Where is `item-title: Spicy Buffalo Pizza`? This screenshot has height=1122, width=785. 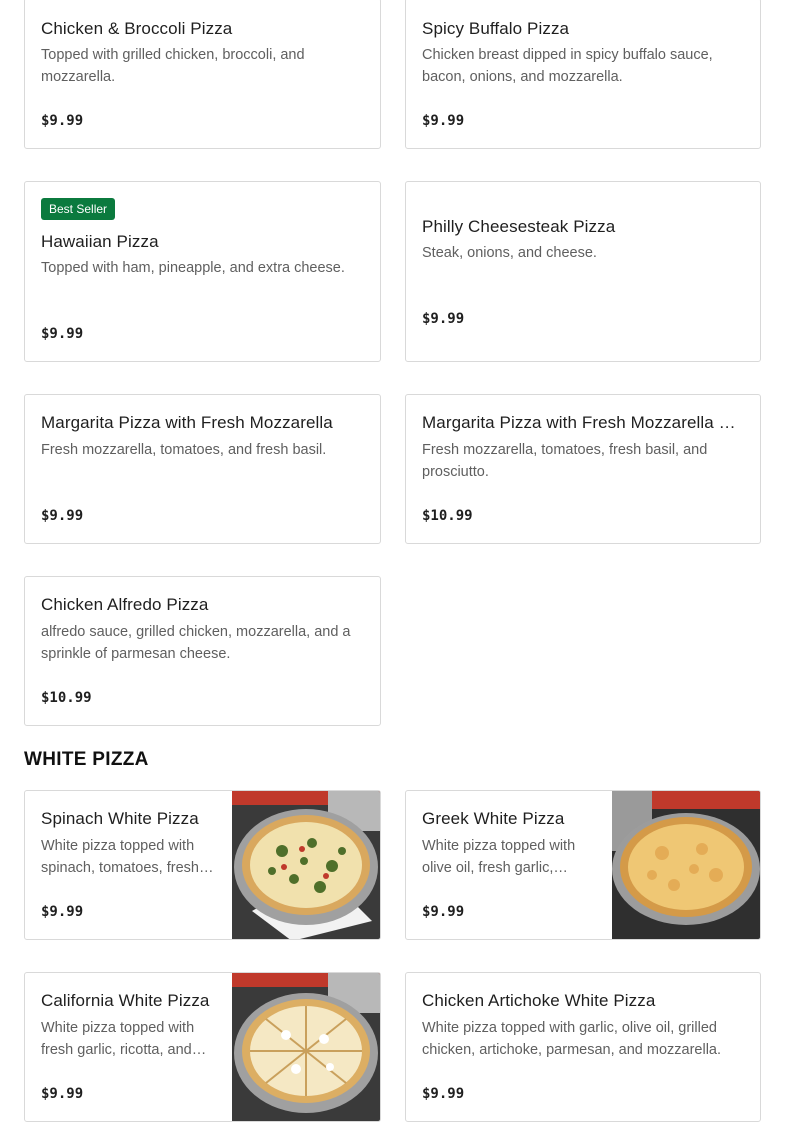 item-title: Spicy Buffalo Pizza is located at coordinates (496, 28).